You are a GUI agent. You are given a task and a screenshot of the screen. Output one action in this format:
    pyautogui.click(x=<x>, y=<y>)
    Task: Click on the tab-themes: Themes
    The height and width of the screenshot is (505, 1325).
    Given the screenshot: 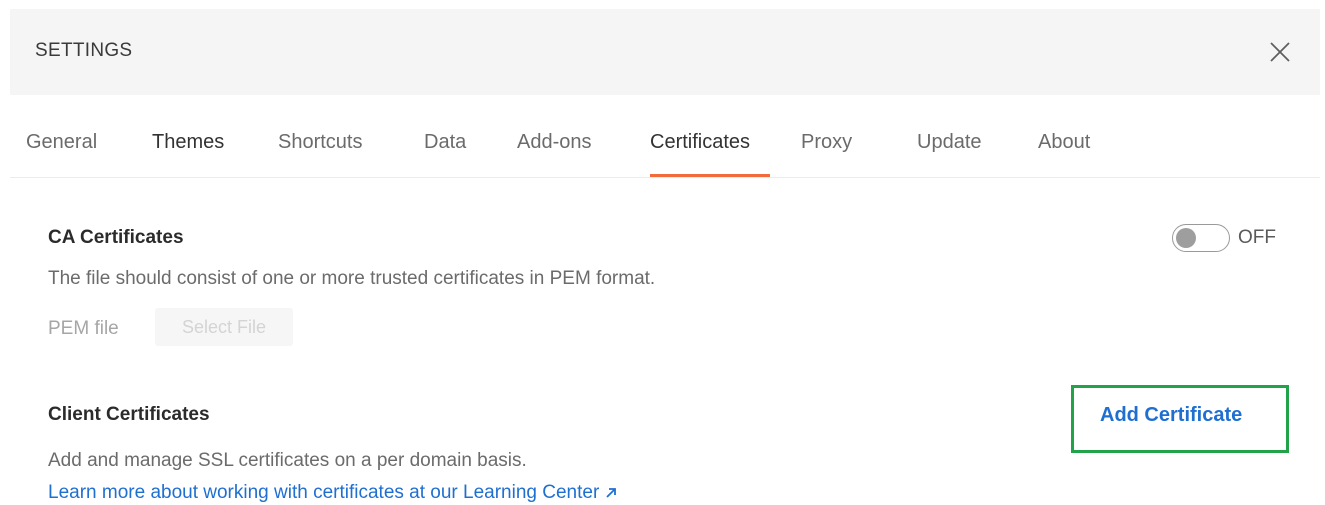 What is the action you would take?
    pyautogui.click(x=188, y=142)
    